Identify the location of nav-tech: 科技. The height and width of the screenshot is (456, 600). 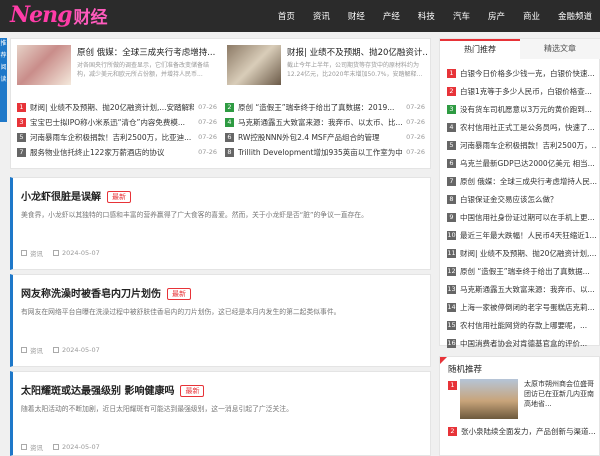
(426, 16).